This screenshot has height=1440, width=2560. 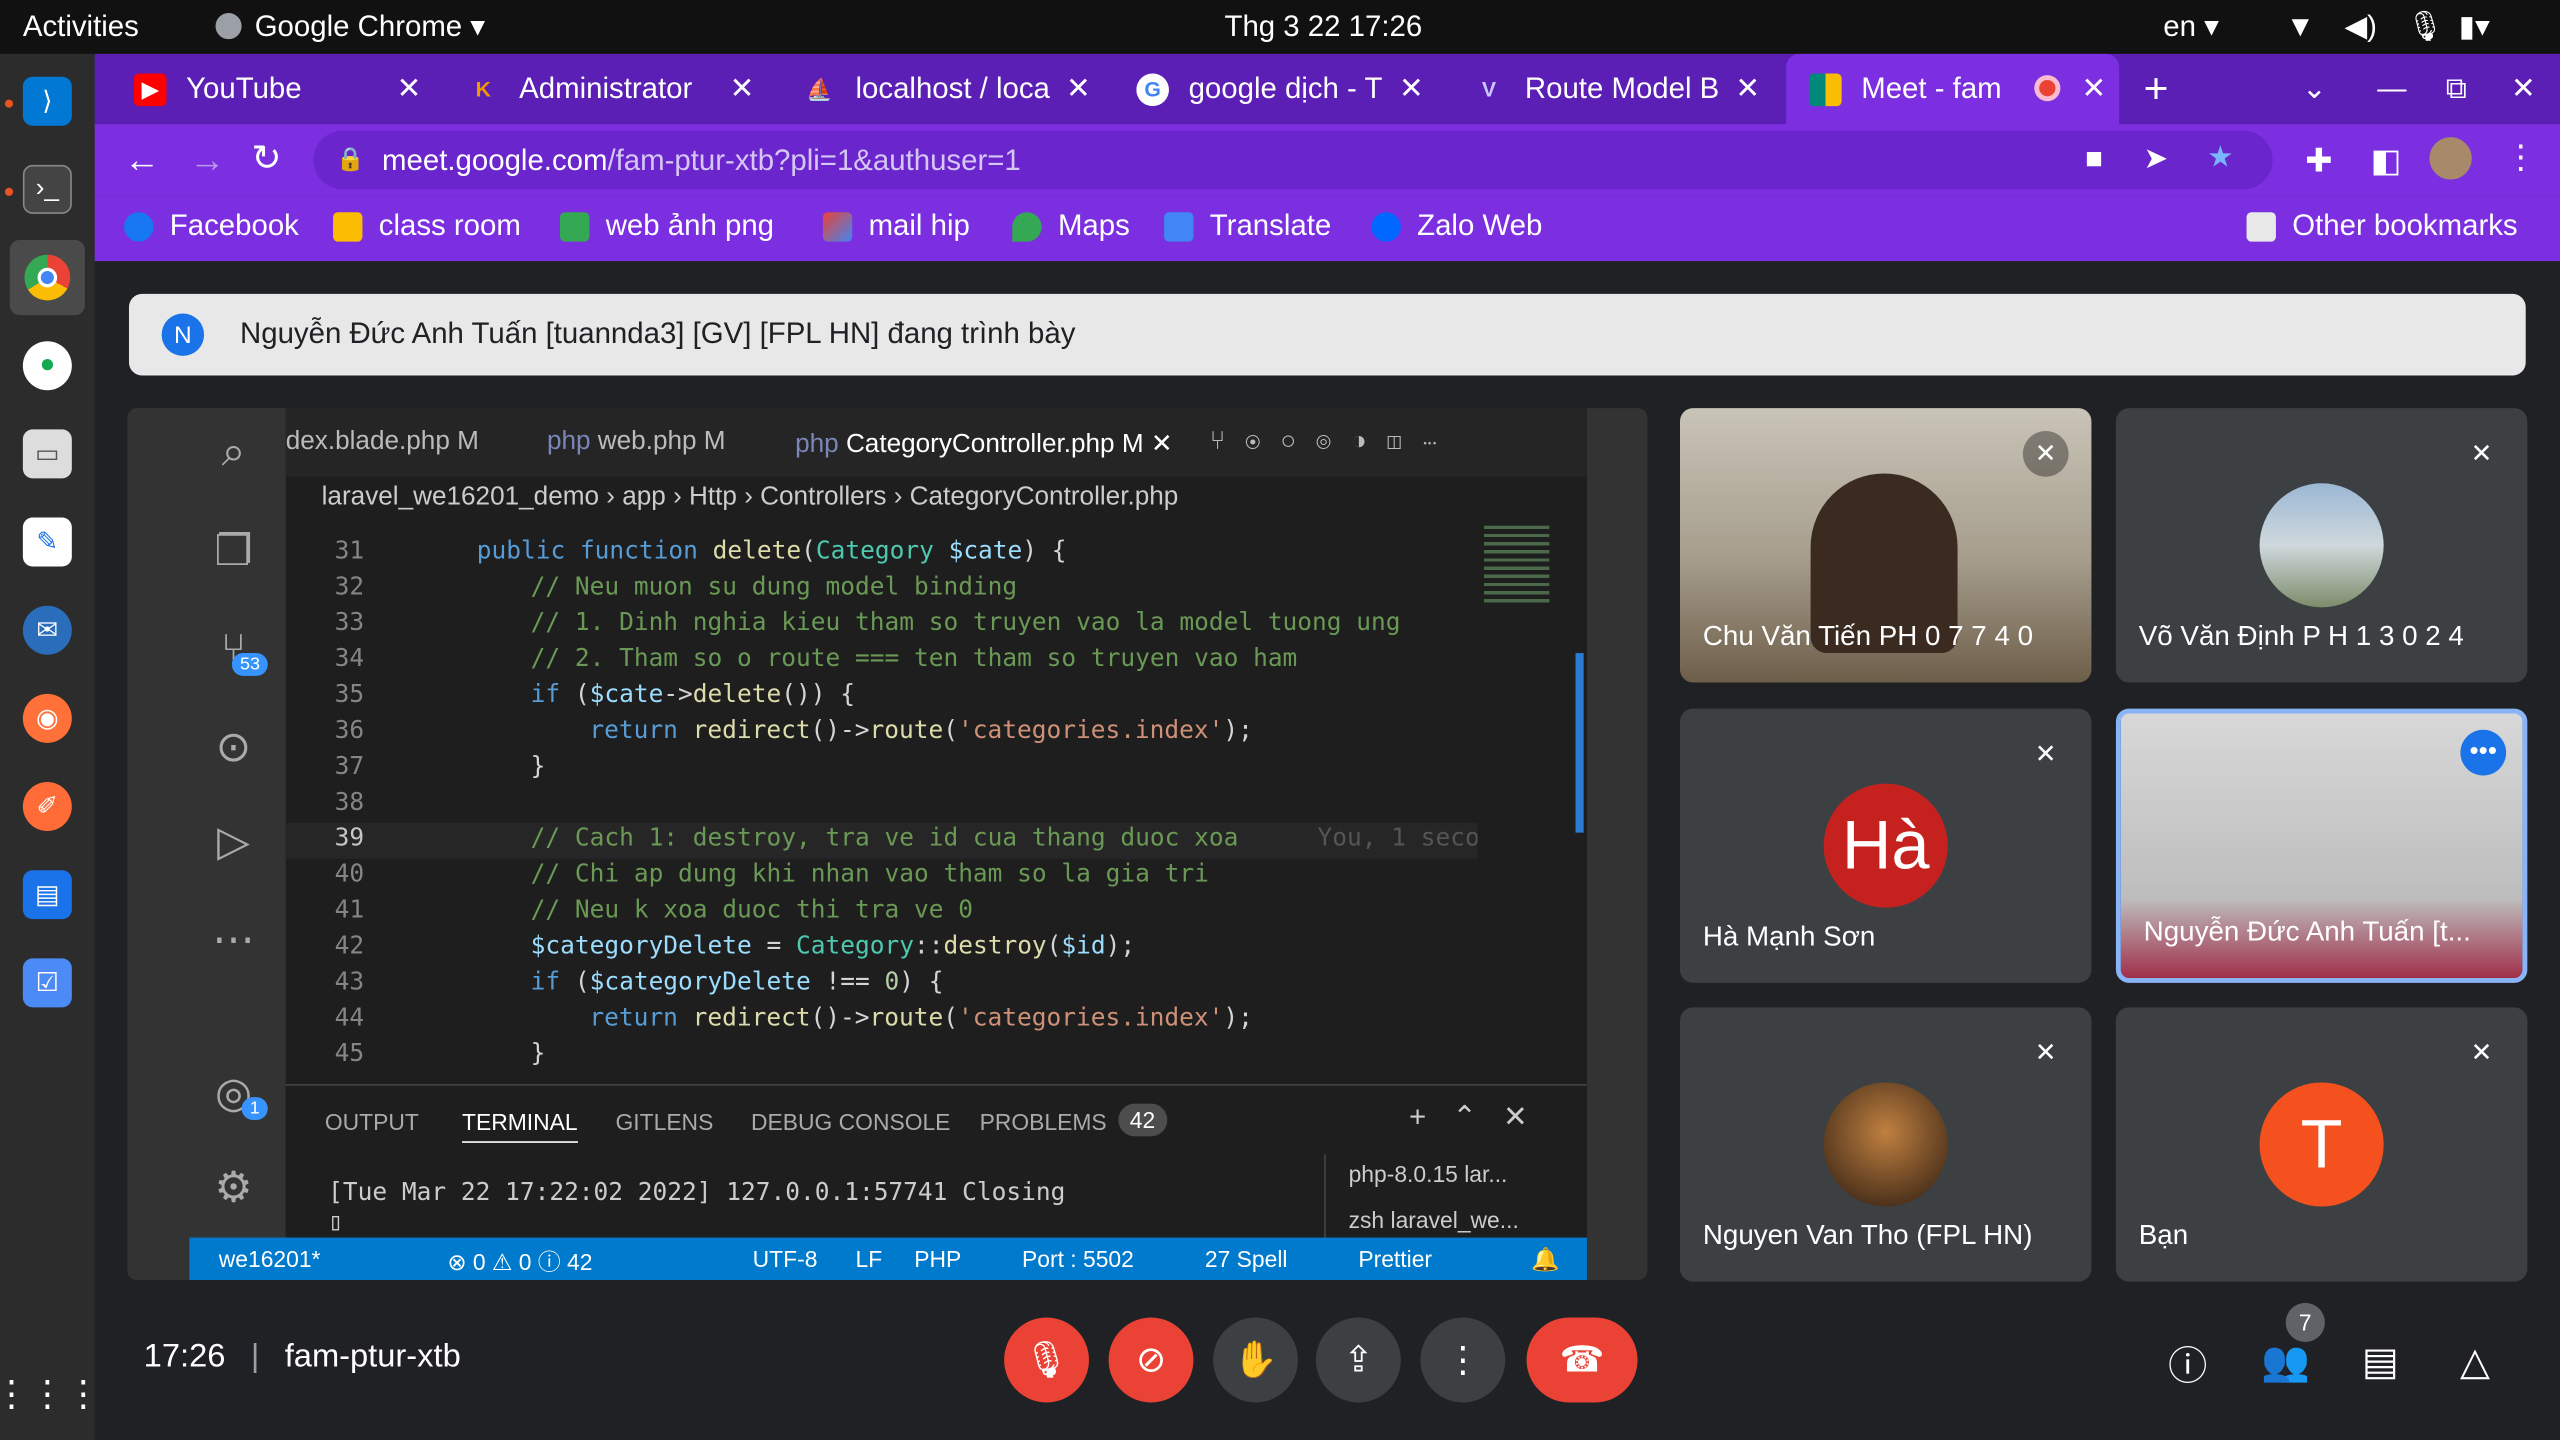 What do you see at coordinates (47, 807) in the screenshot?
I see `postman-icon: ✐` at bounding box center [47, 807].